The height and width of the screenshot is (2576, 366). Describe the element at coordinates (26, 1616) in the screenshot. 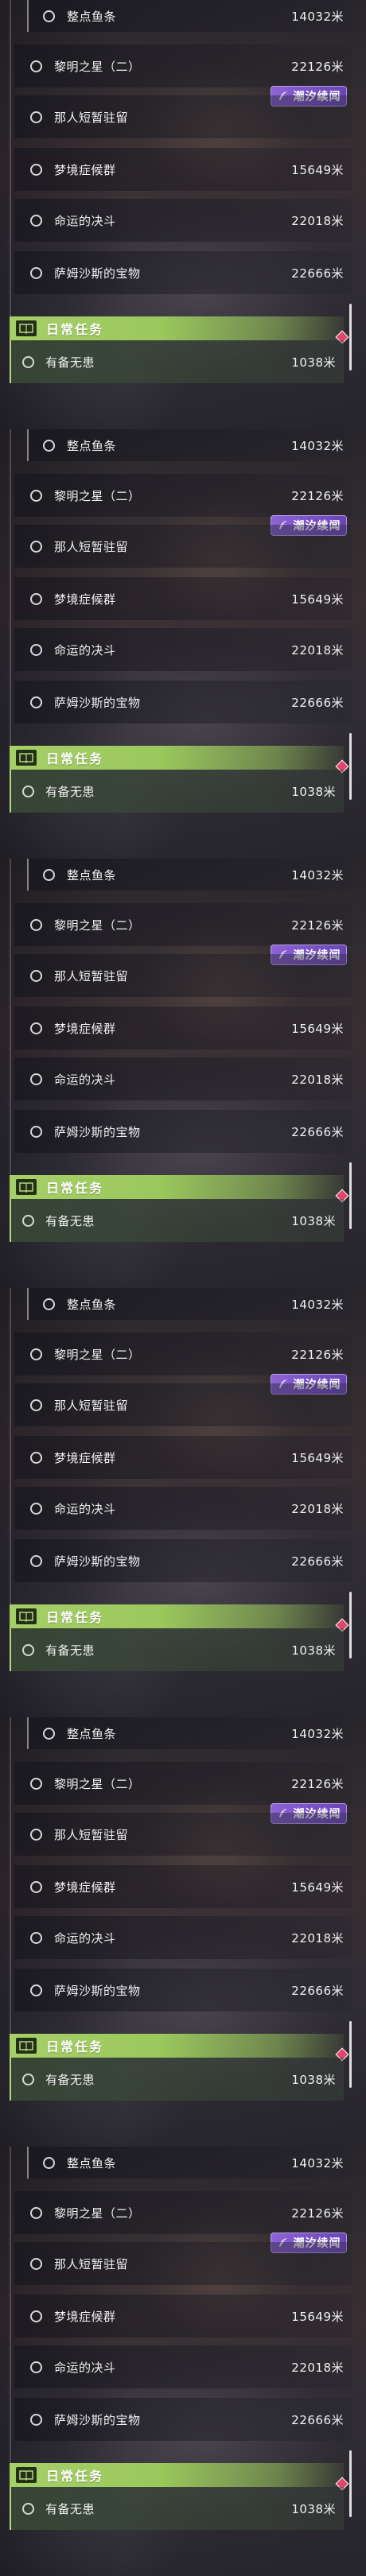

I see `book-icon` at that location.